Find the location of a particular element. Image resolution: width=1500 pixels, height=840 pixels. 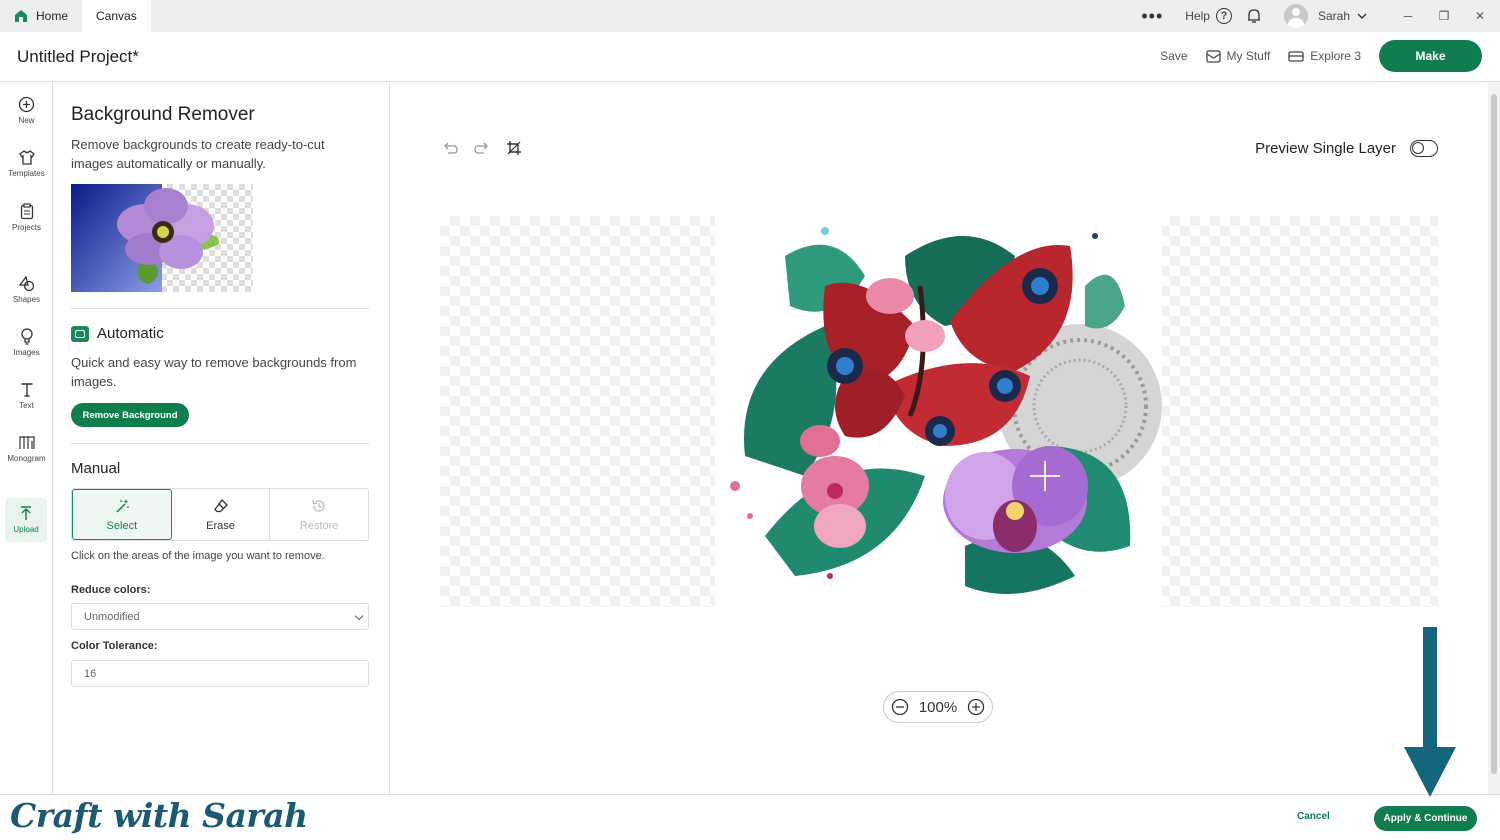

tab-home-label: Home is located at coordinates (52, 16).